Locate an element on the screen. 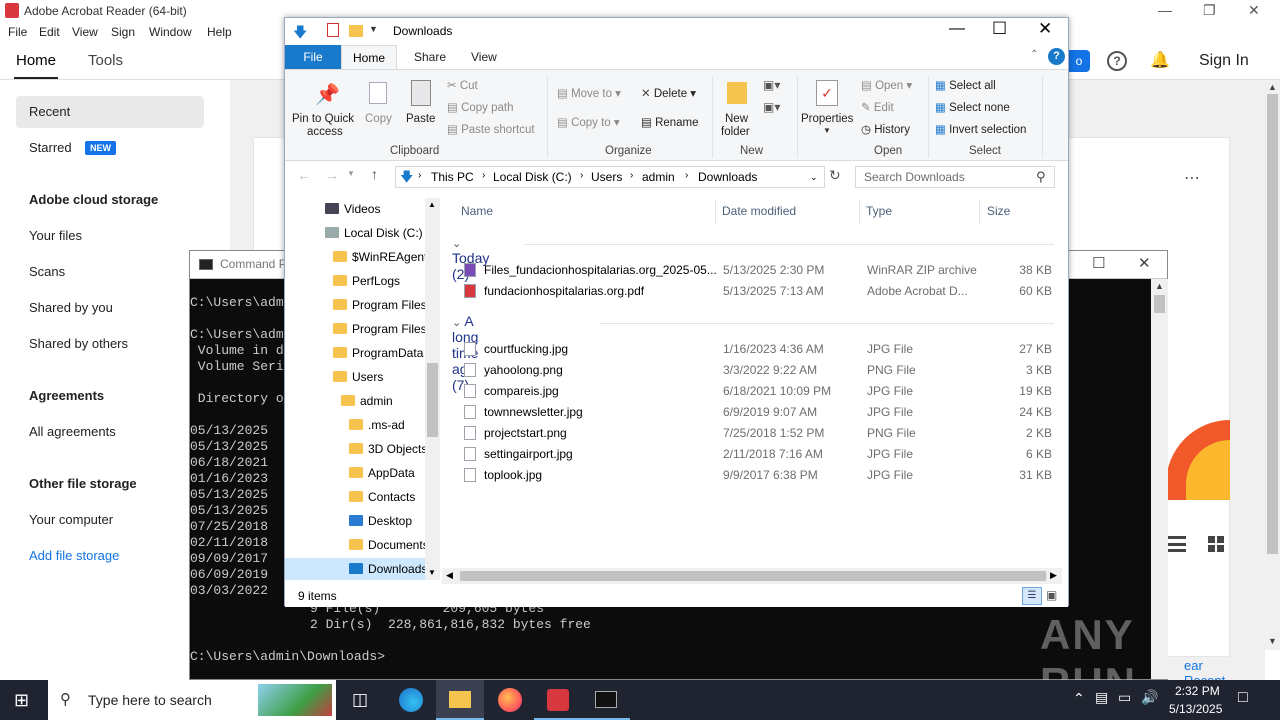 This screenshot has height=720, width=1280. column-size: Size is located at coordinates (998, 211).